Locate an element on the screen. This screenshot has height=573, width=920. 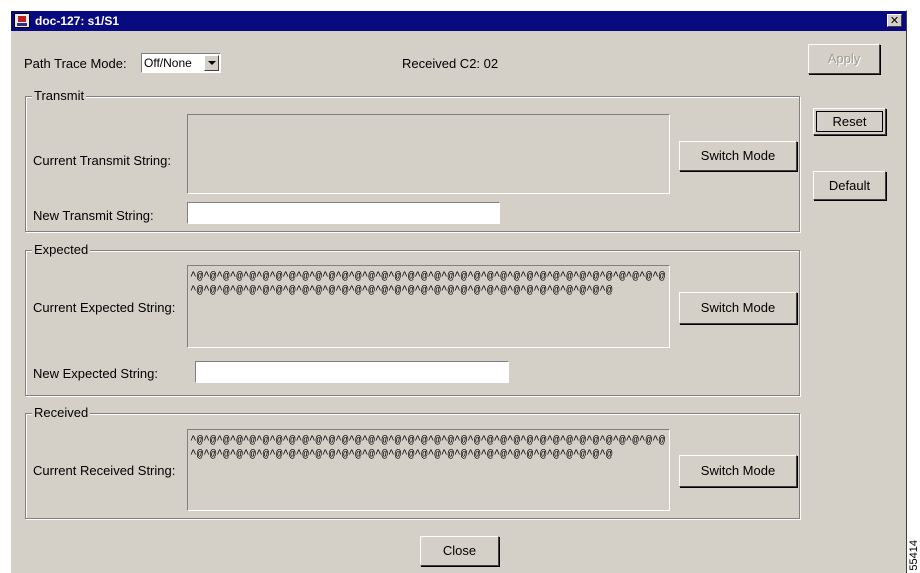
window-title: doc-127: s1/S1 is located at coordinates (77, 21).